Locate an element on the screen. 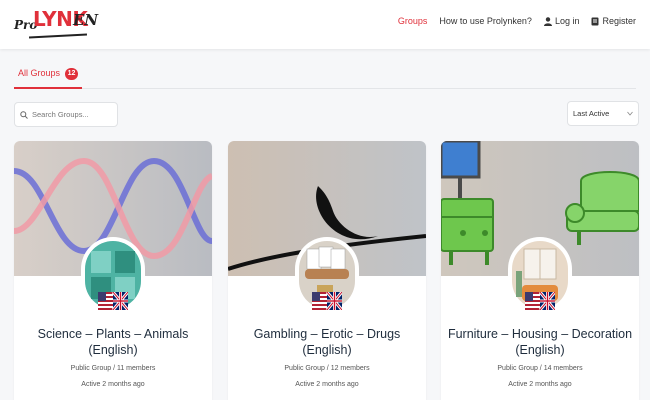 Image resolution: width=650 pixels, height=400 pixels. group-meta: Public Group / 14 members is located at coordinates (540, 368).